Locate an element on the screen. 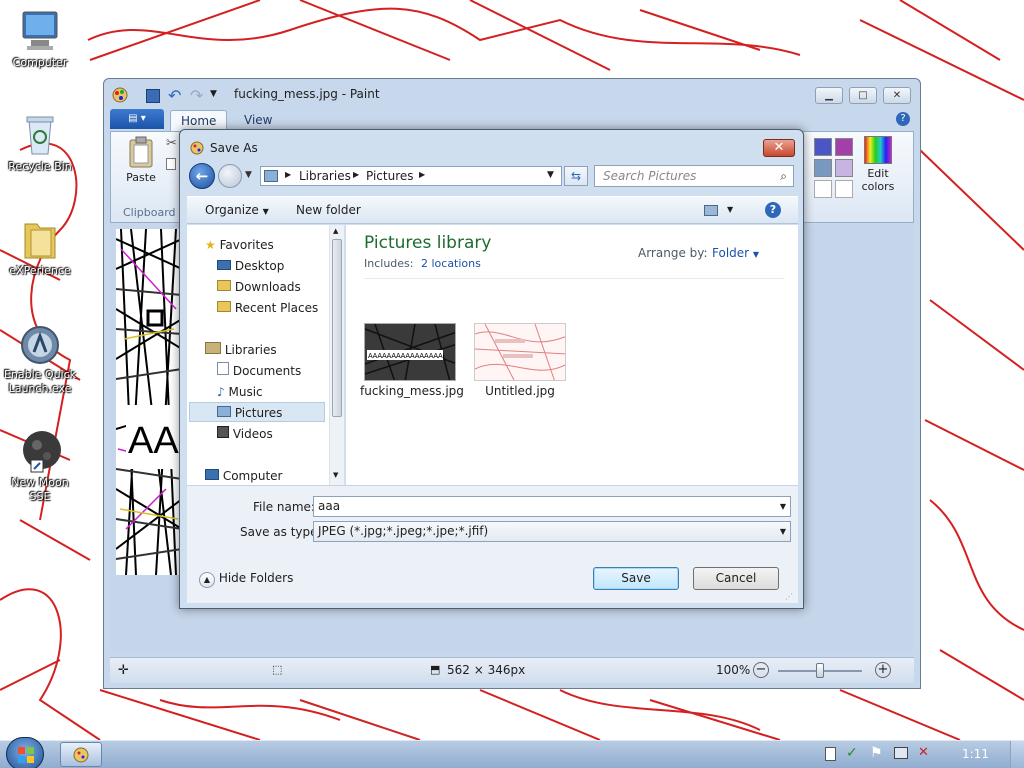 This screenshot has height=768, width=1024. taskbar-clock: 1:11 is located at coordinates (975, 754).